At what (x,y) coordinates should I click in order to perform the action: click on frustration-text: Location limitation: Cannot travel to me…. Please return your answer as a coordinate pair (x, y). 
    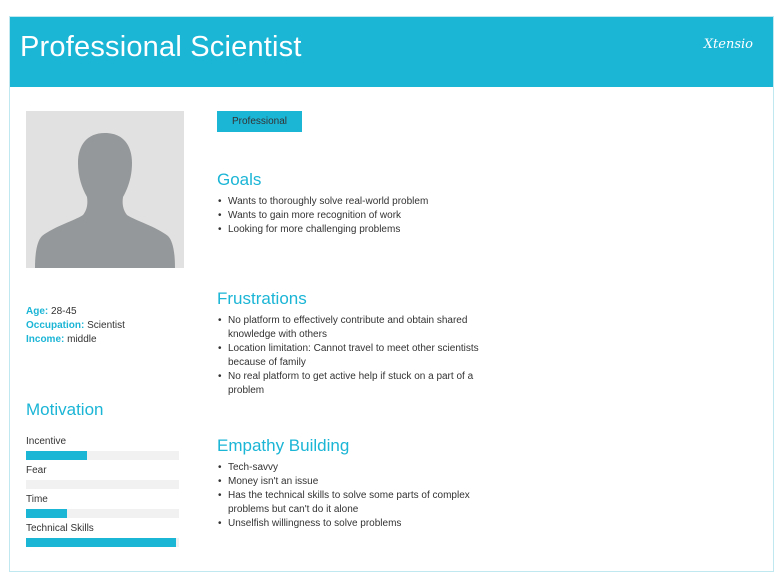
    Looking at the image, I should click on (353, 355).